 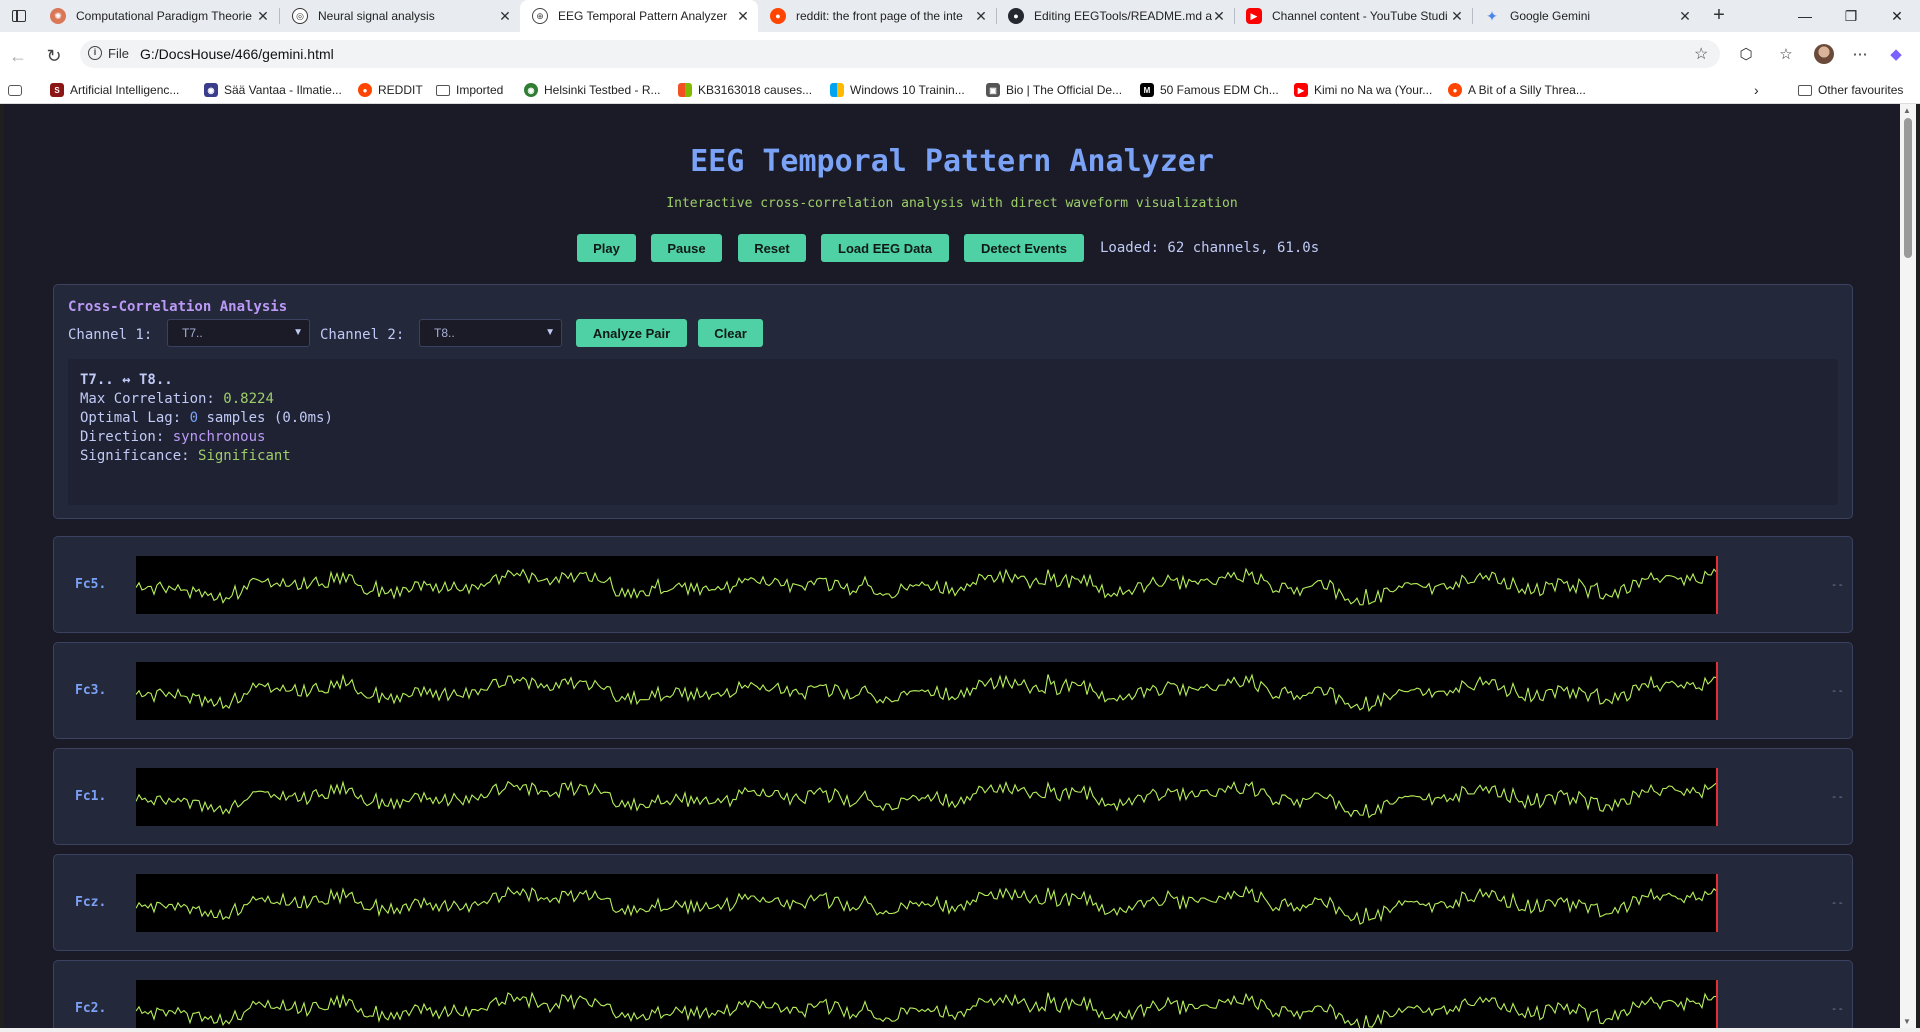 What do you see at coordinates (469, 90) in the screenshot?
I see `bookmark-folder: Imported` at bounding box center [469, 90].